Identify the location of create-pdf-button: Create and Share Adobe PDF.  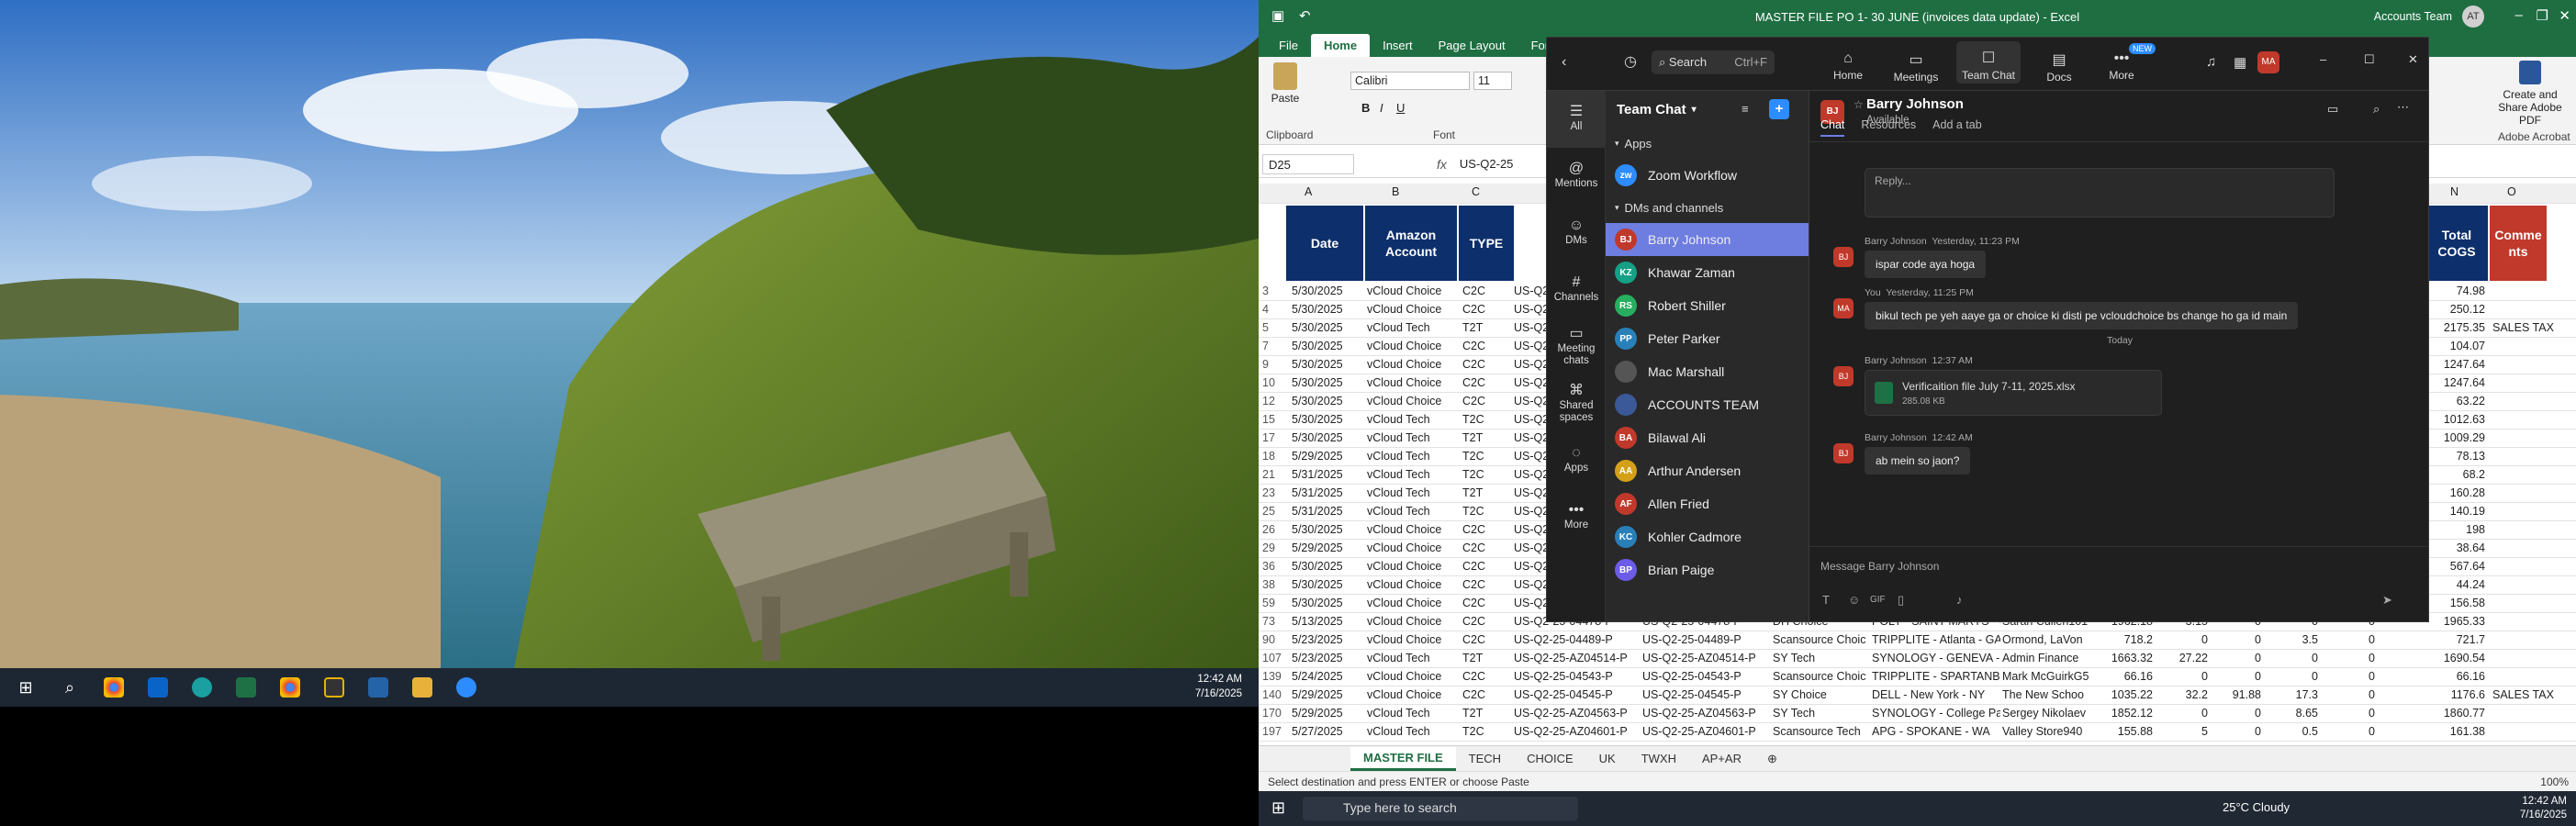
(2530, 94).